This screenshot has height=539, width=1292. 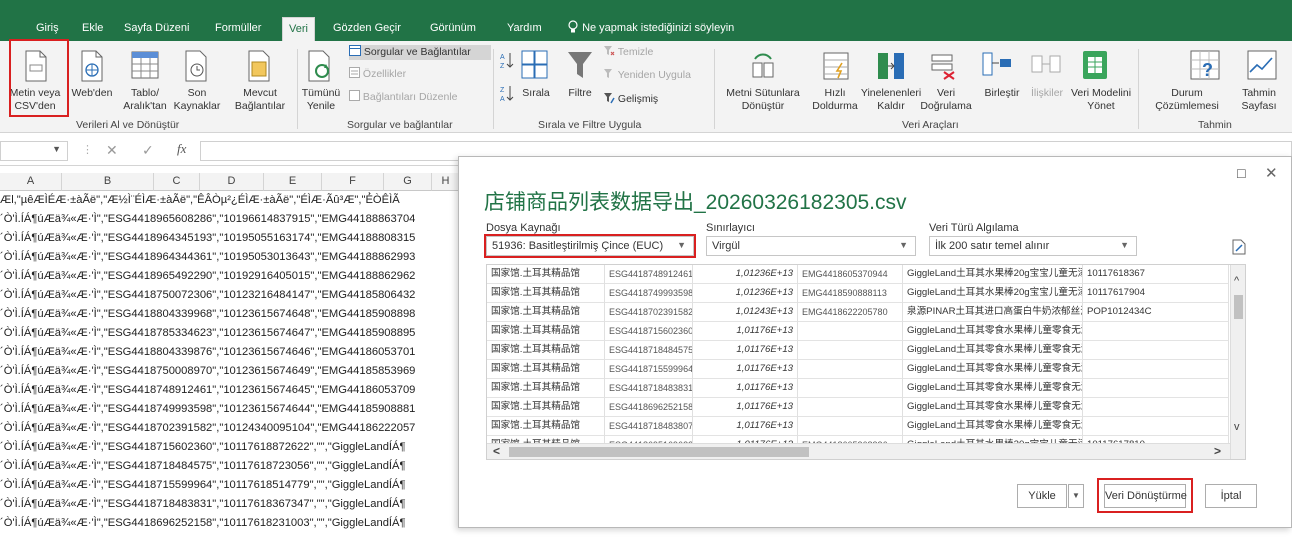 I want to click on horizontal-scrollbar: < >, so click(x=858, y=451).